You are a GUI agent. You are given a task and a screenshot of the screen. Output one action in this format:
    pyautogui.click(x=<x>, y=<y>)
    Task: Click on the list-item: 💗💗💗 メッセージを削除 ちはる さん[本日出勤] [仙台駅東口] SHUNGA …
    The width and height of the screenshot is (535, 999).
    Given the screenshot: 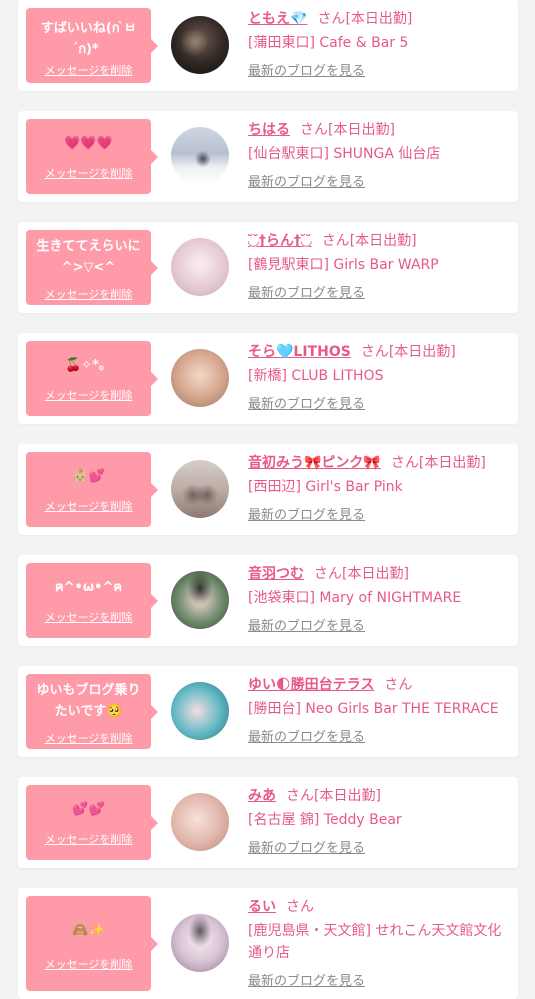 What is the action you would take?
    pyautogui.click(x=268, y=156)
    